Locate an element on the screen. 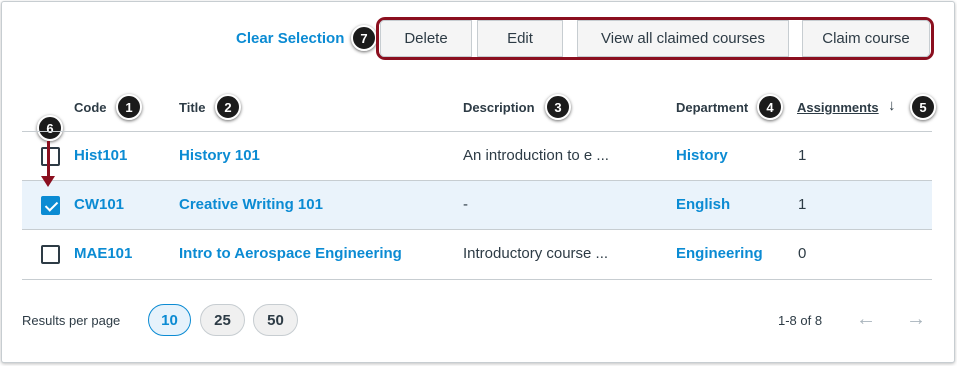  callout-2: 2 is located at coordinates (228, 107).